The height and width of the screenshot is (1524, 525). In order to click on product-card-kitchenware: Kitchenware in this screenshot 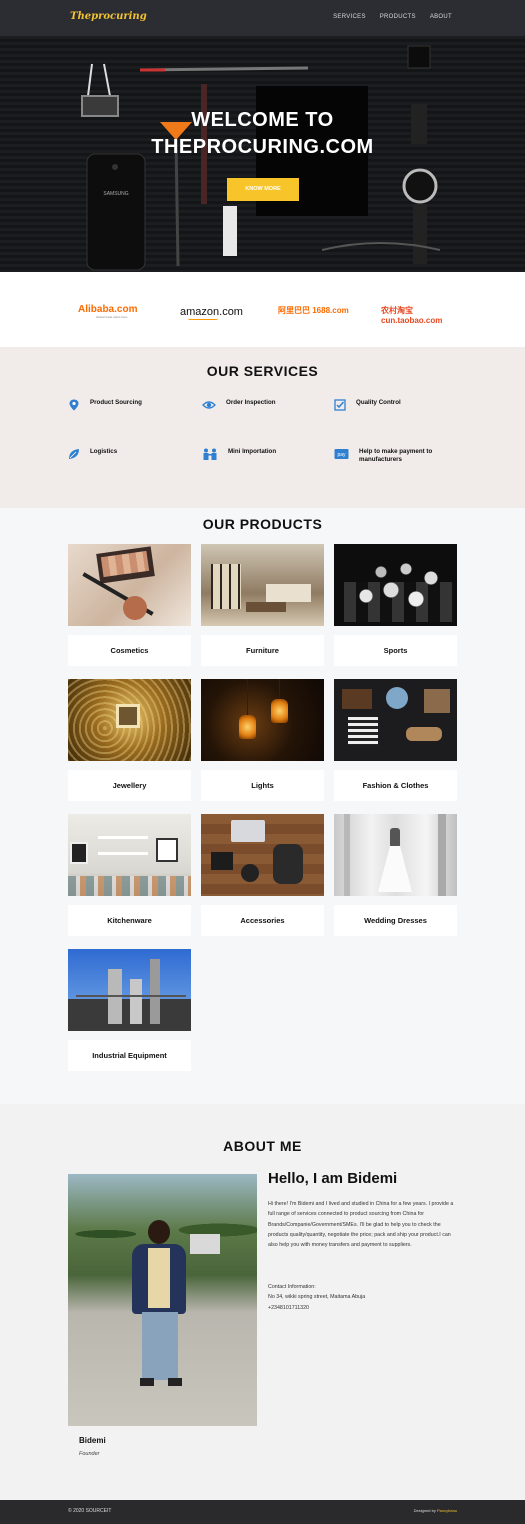, I will do `click(129, 875)`.